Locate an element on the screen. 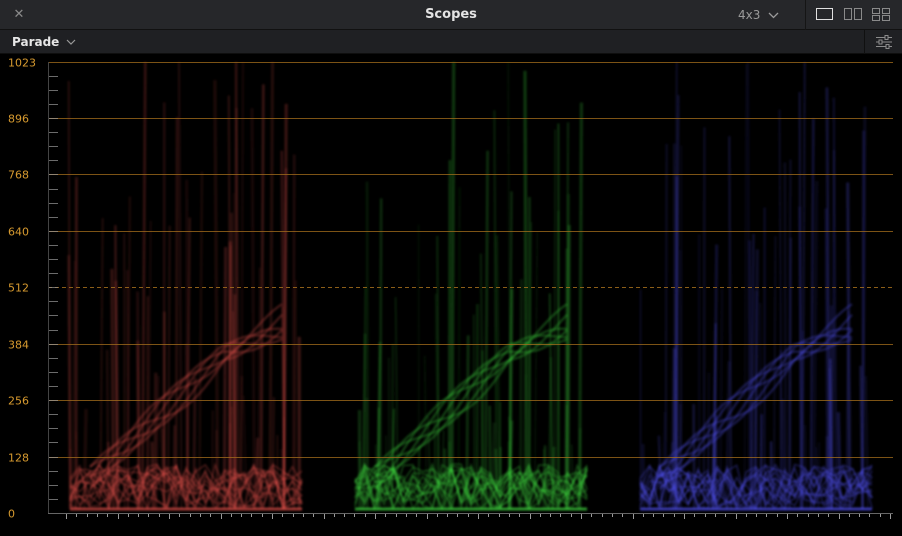 The width and height of the screenshot is (902, 536). aspect-ratio-value: 4x3 is located at coordinates (749, 15).